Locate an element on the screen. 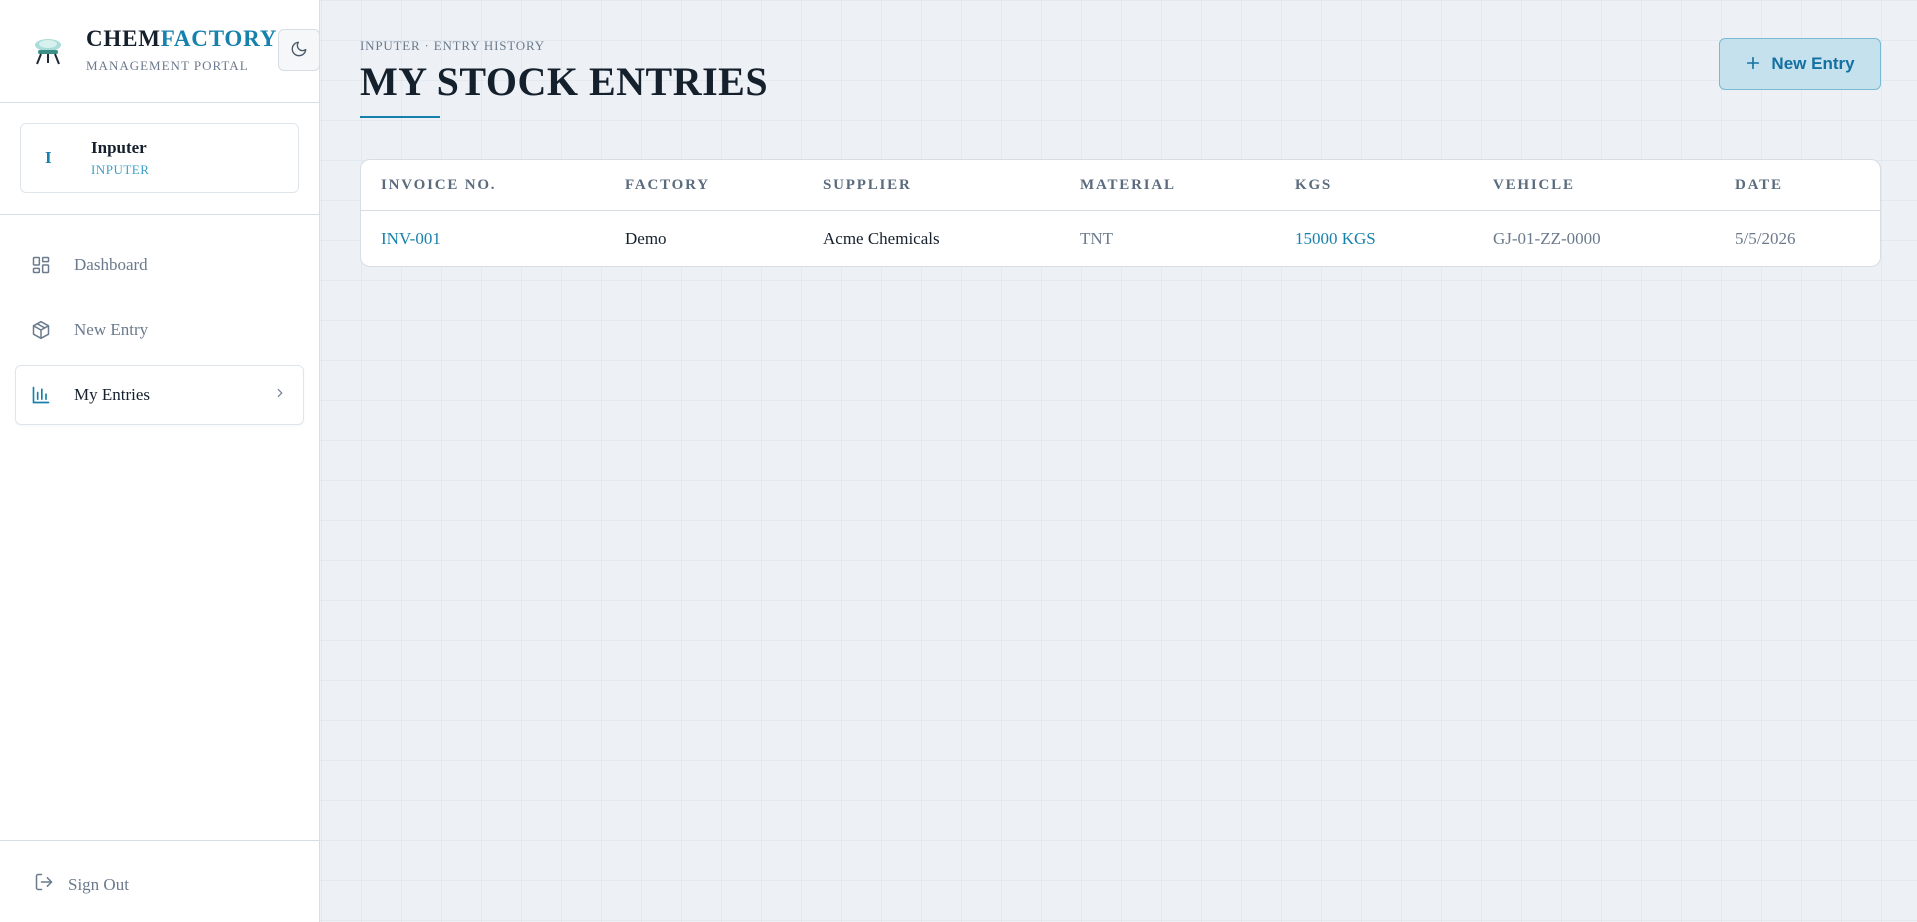  cell-material: TNT is located at coordinates (1097, 238).